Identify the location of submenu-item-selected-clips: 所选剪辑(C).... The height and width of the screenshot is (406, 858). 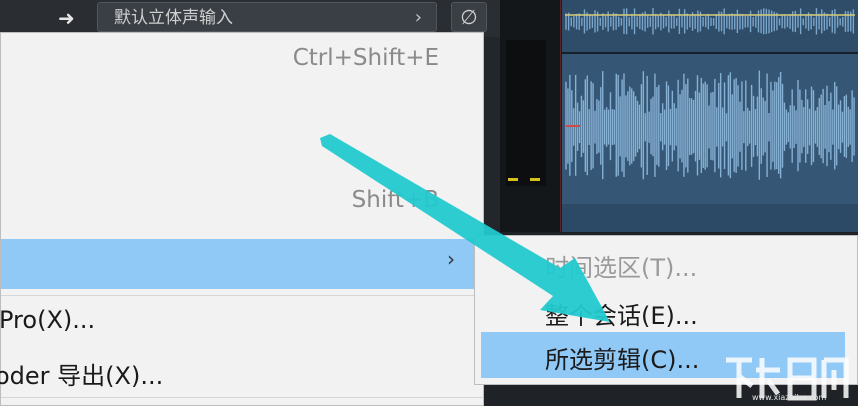
(622, 357).